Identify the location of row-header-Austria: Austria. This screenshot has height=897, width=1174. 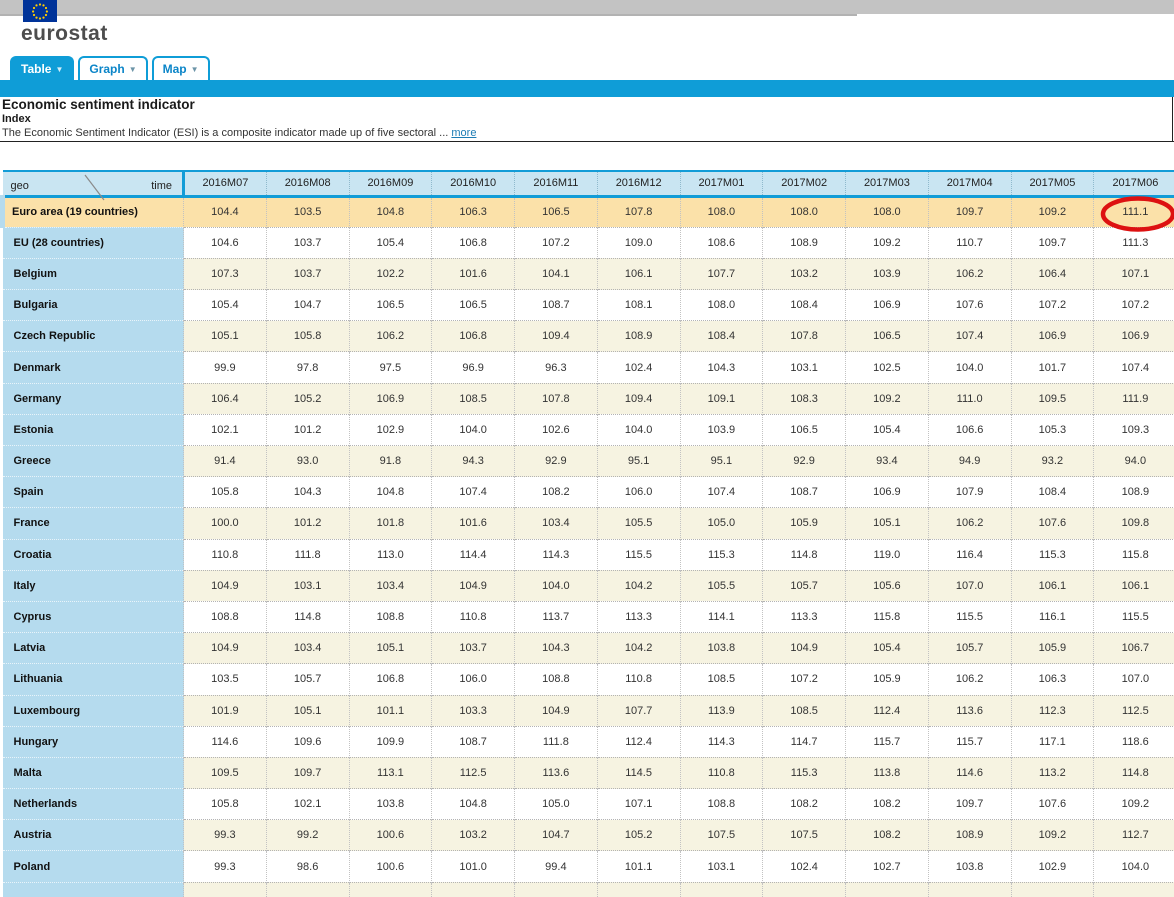
(93, 835).